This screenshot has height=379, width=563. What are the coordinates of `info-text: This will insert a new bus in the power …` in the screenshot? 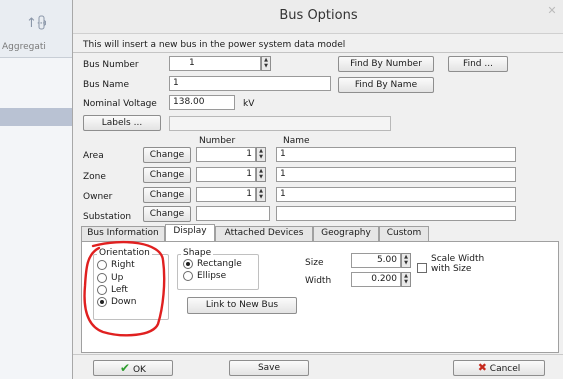 It's located at (214, 45).